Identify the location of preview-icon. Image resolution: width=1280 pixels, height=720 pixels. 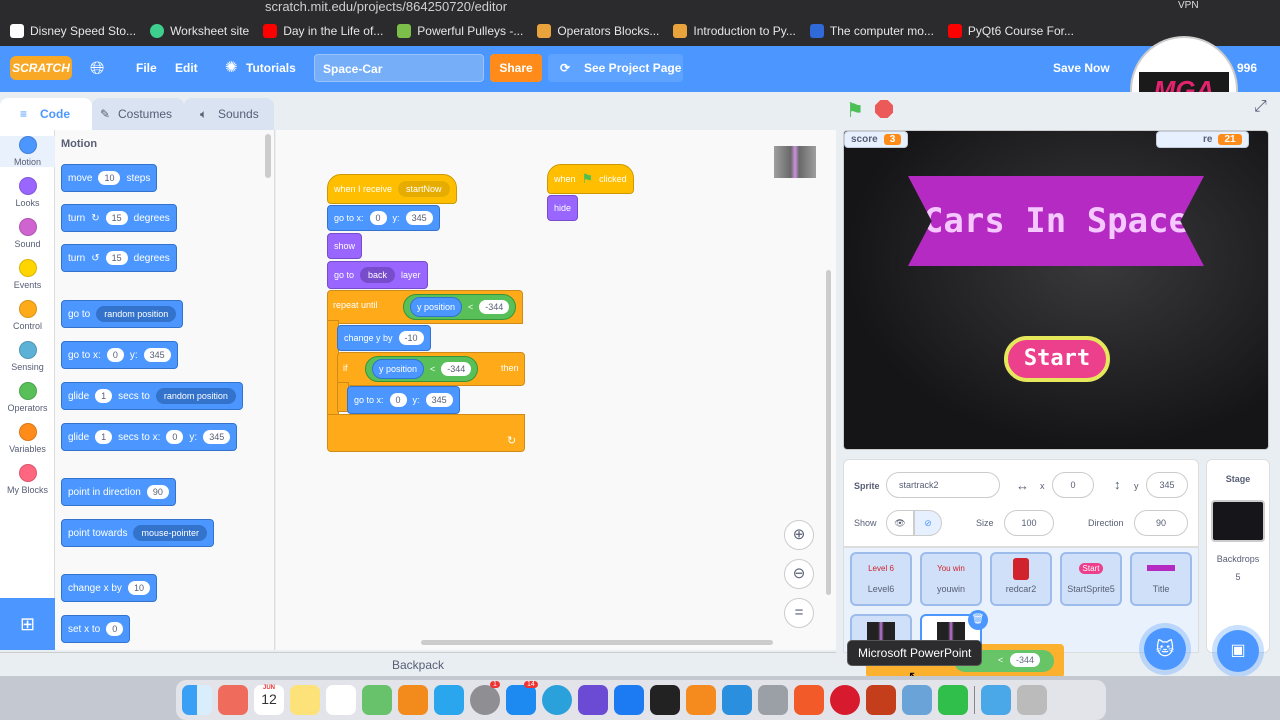
(917, 700).